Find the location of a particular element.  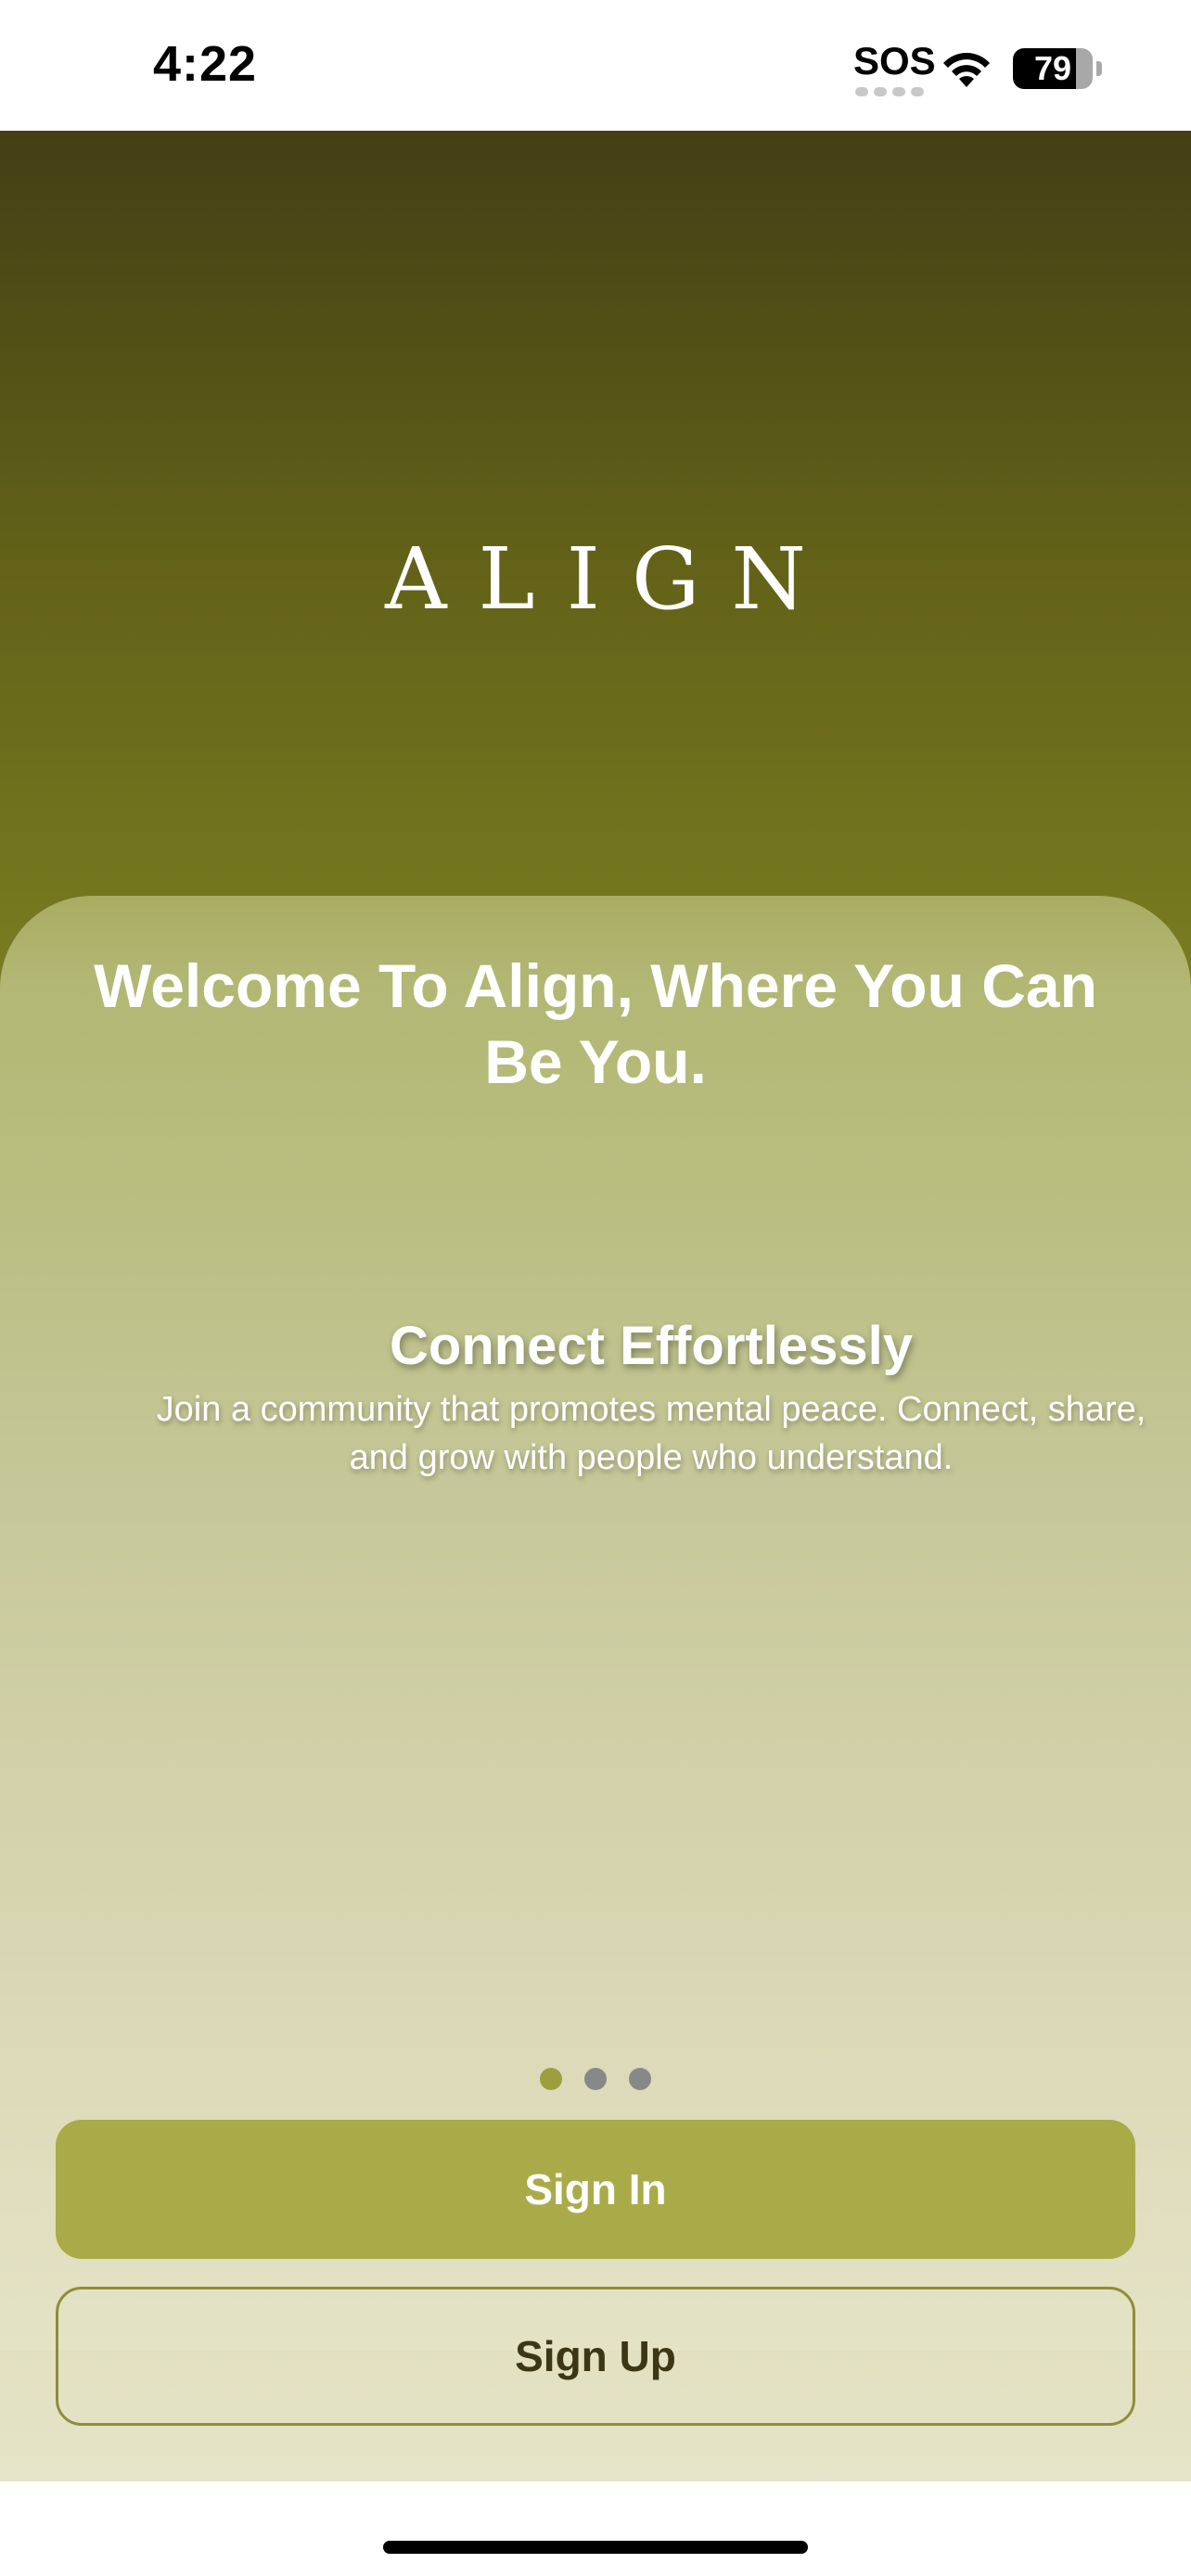

battery-level: 79 is located at coordinates (1052, 68).